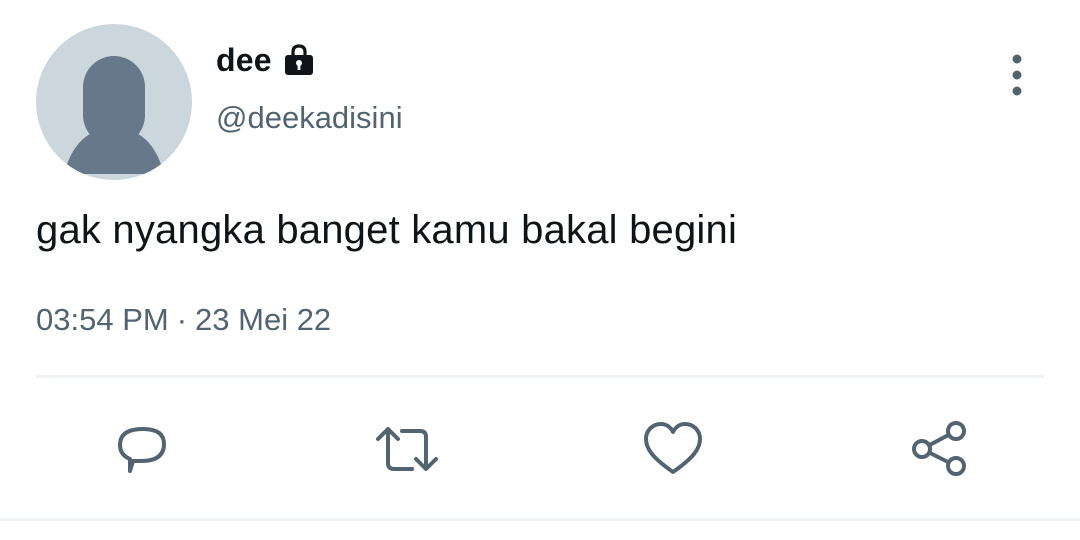 The width and height of the screenshot is (1080, 540). I want to click on display-name-row: dee, so click(266, 60).